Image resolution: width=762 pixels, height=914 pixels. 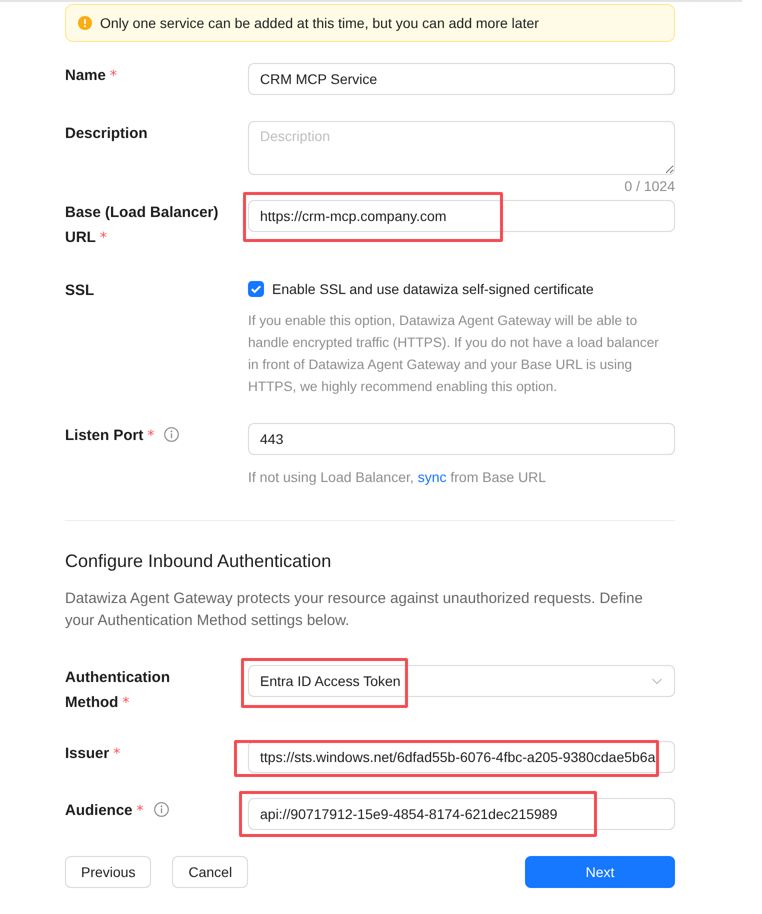 I want to click on text-input: ttps://sts.windows.net/6dfad55b-6076-4fbc-a205-9380cdae5b6a, so click(x=461, y=757).